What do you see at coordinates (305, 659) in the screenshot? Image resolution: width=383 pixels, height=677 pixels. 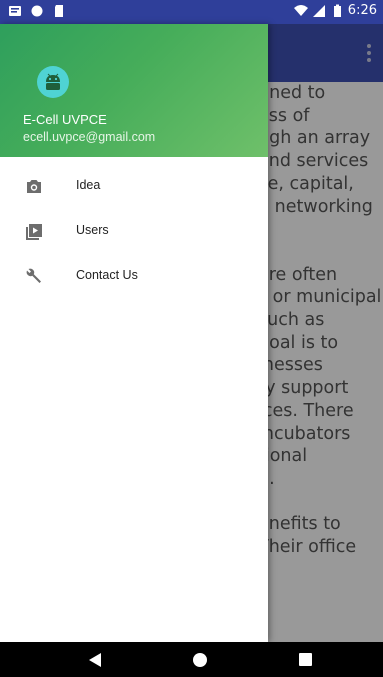 I see `recents-icon` at bounding box center [305, 659].